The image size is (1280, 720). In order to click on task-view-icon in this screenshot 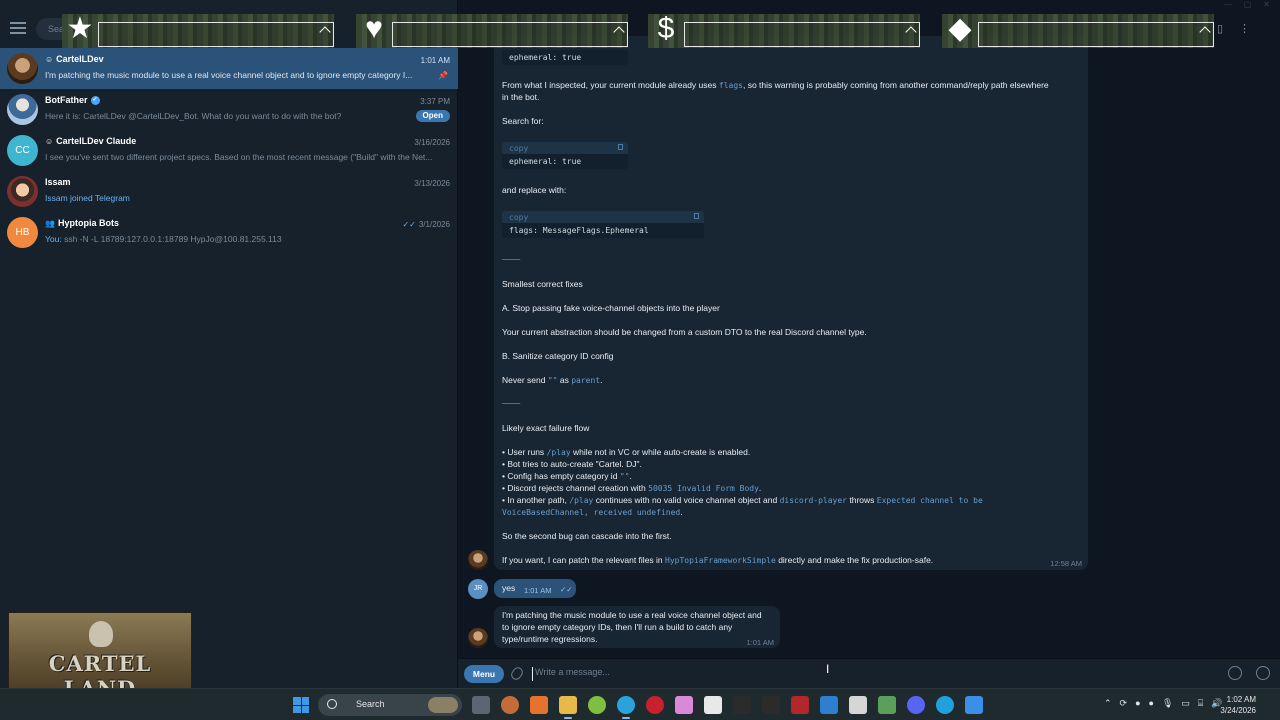, I will do `click(481, 705)`.